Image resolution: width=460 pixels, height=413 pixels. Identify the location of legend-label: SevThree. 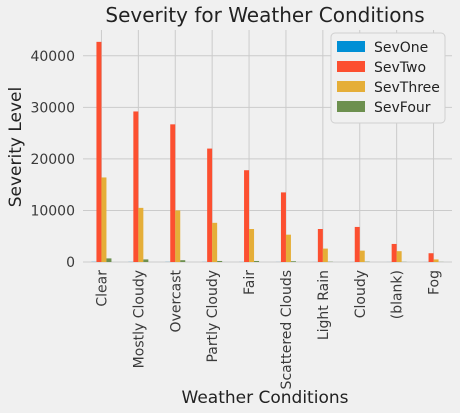
(407, 88).